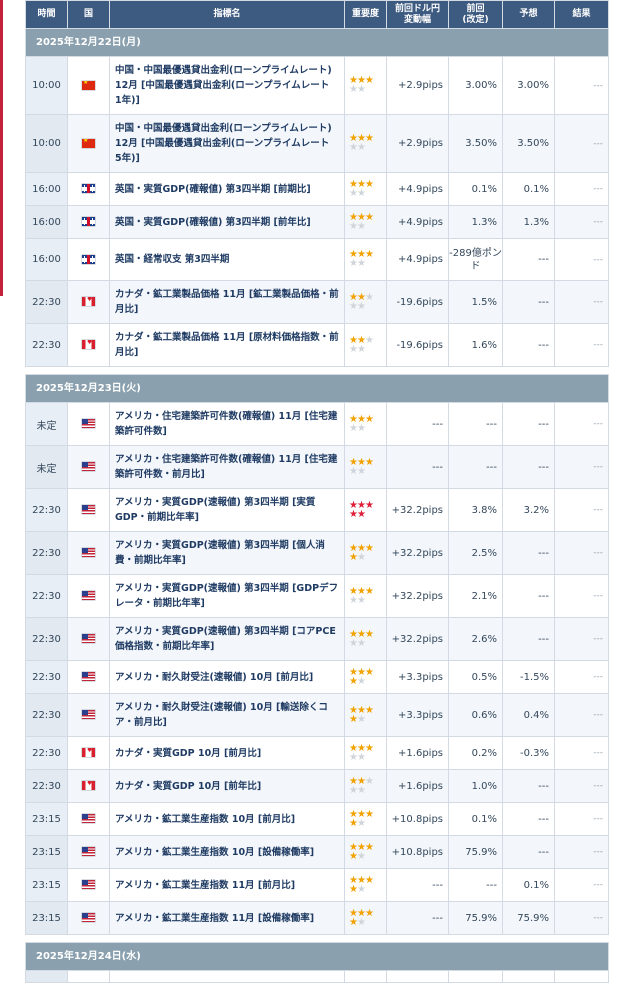 The height and width of the screenshot is (983, 621). Describe the element at coordinates (317, 976) in the screenshot. I see `event-row-partial` at that location.